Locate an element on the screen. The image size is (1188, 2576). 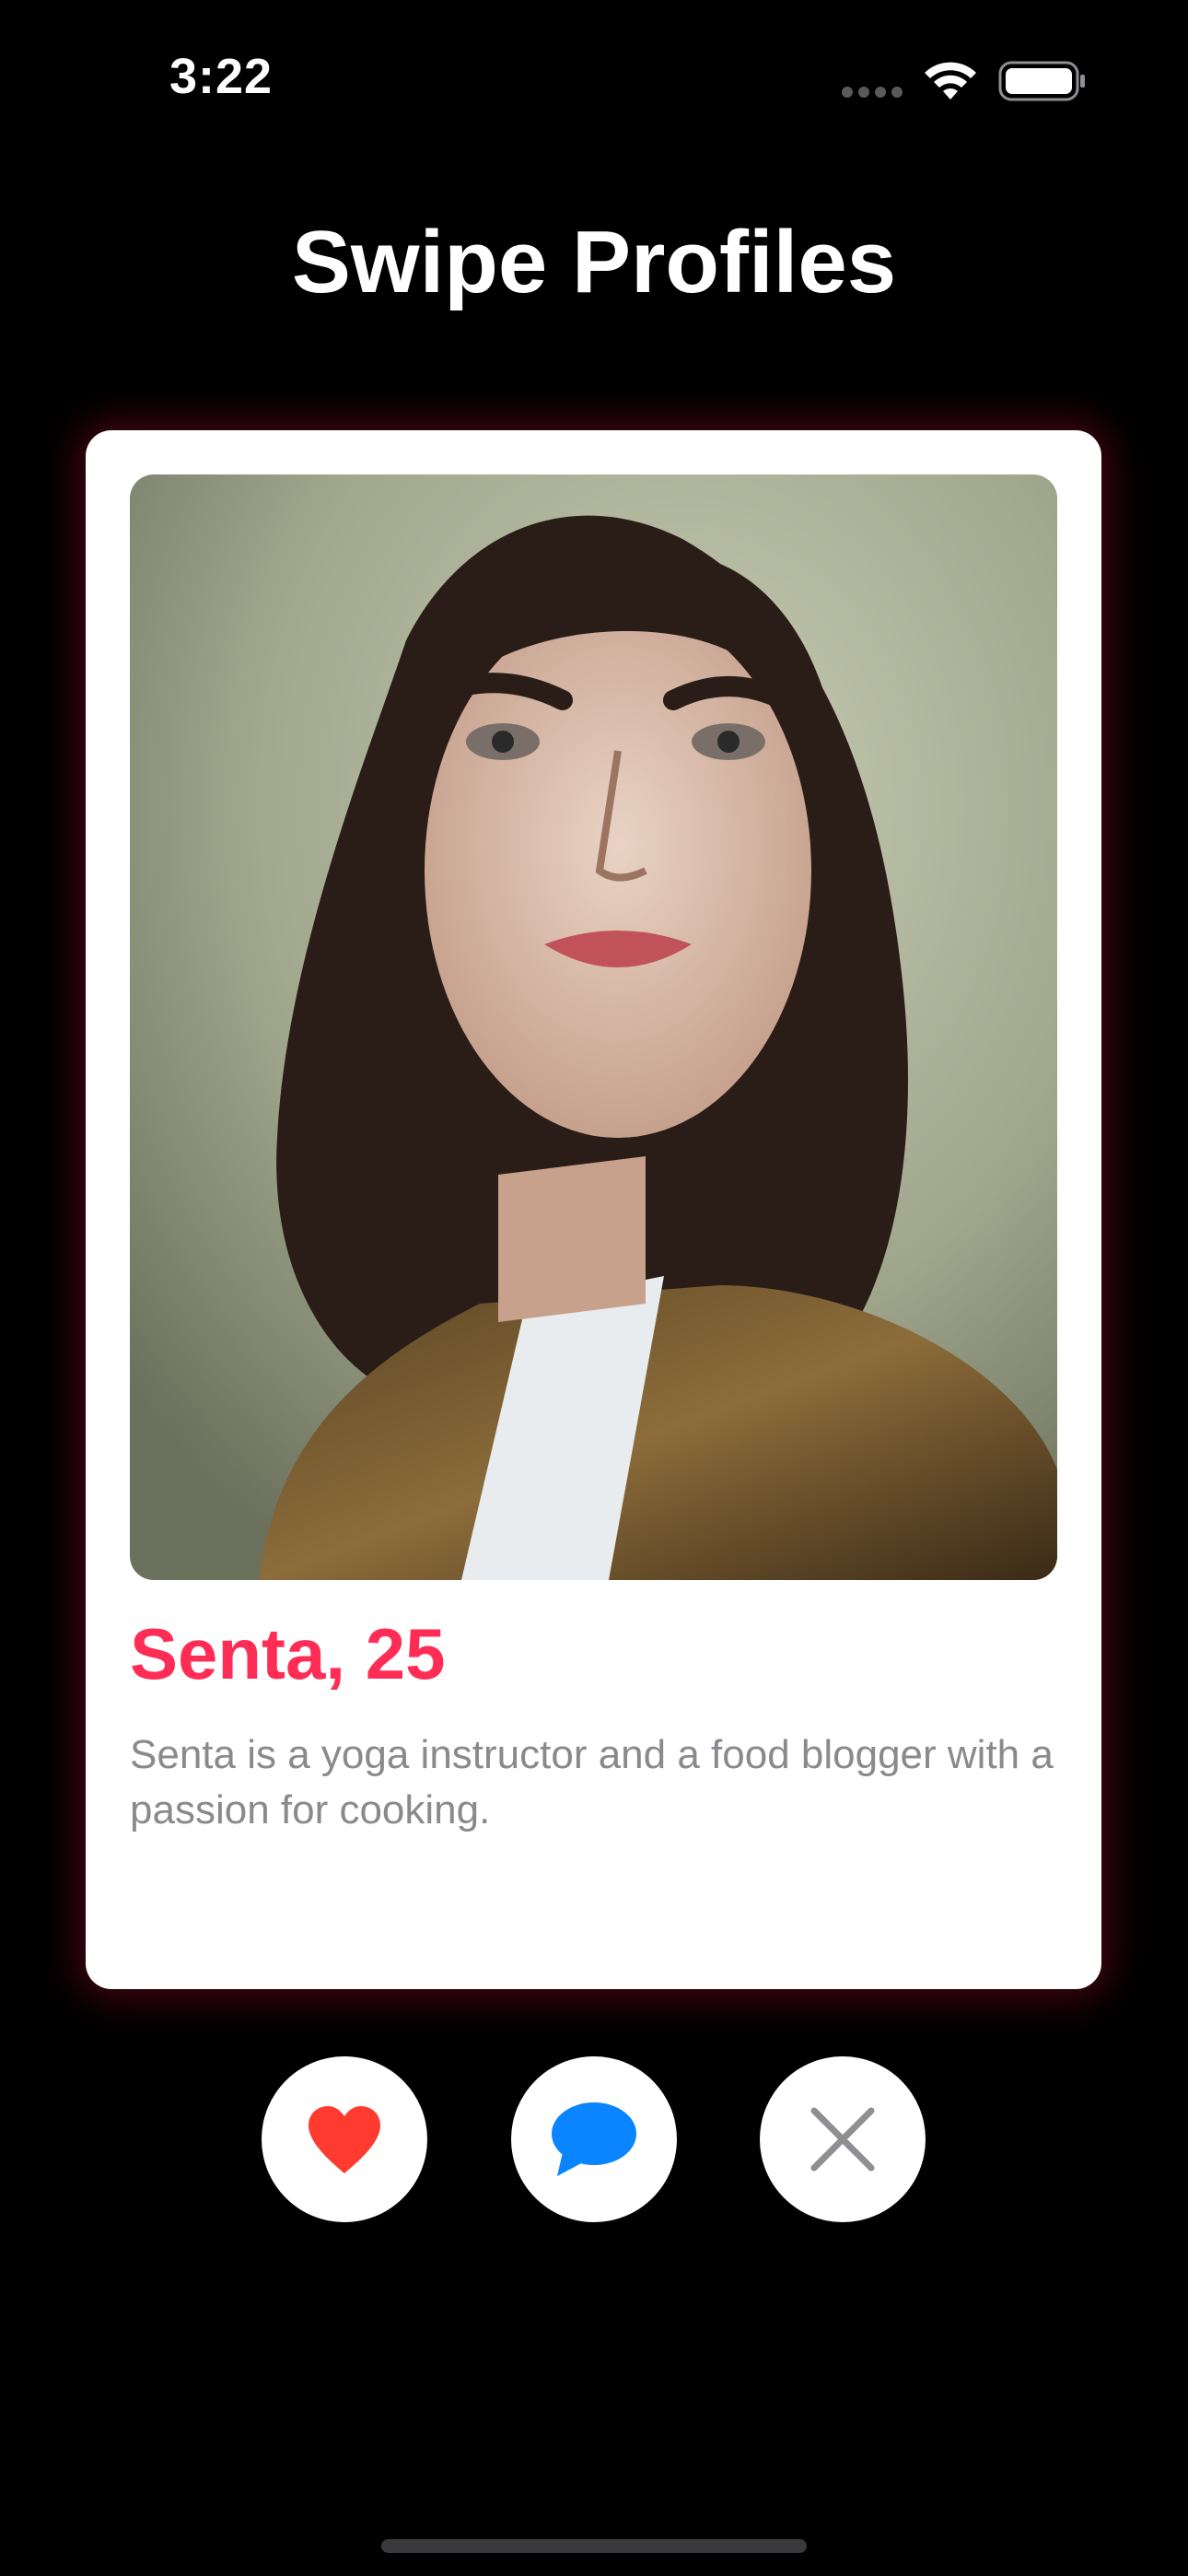
like-button is located at coordinates (344, 2139).